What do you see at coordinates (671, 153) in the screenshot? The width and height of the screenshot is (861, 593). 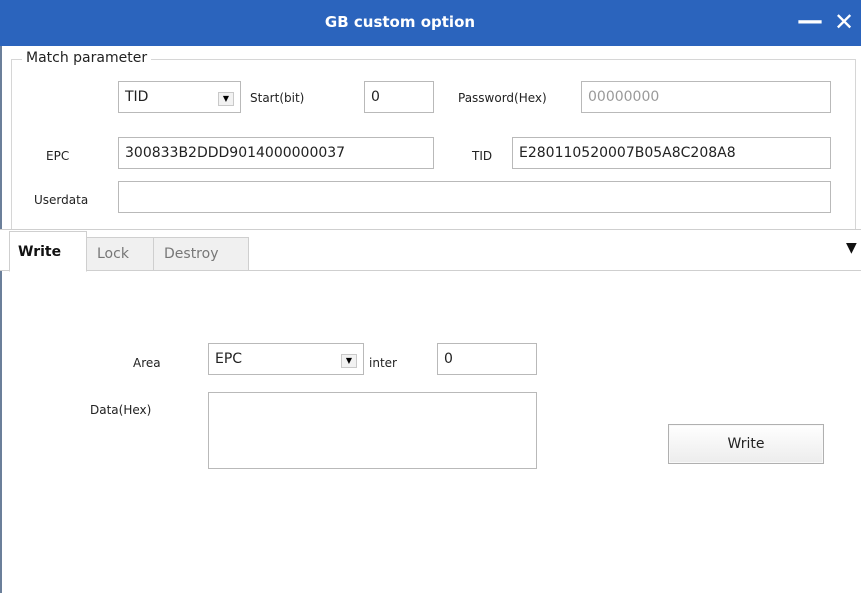 I see `tid-input: E280110520007B05A8C208A8` at bounding box center [671, 153].